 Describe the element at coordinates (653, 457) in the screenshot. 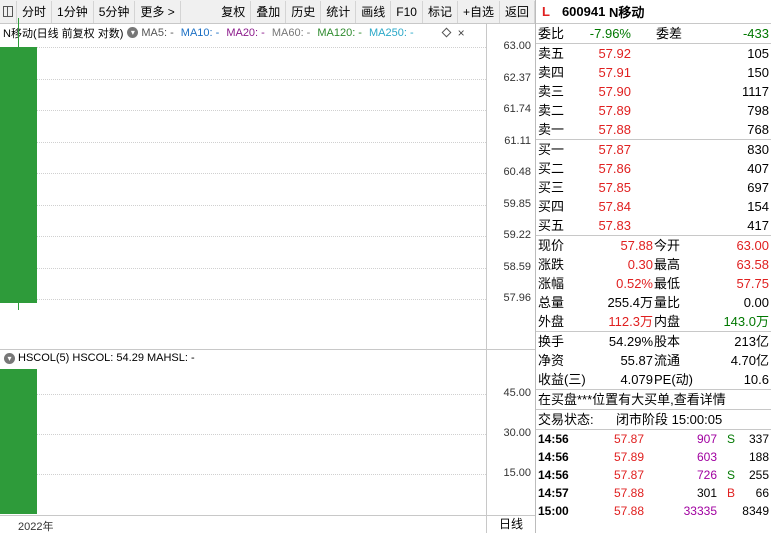

I see `tick-row: 14:56 57.89 603 188` at that location.